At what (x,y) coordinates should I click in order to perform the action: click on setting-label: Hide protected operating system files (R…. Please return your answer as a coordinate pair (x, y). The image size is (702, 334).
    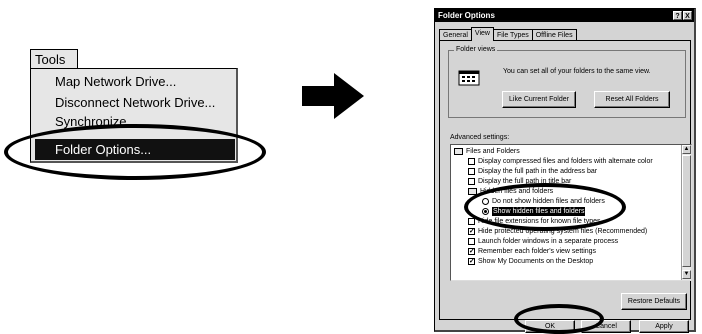
    Looking at the image, I should click on (563, 231).